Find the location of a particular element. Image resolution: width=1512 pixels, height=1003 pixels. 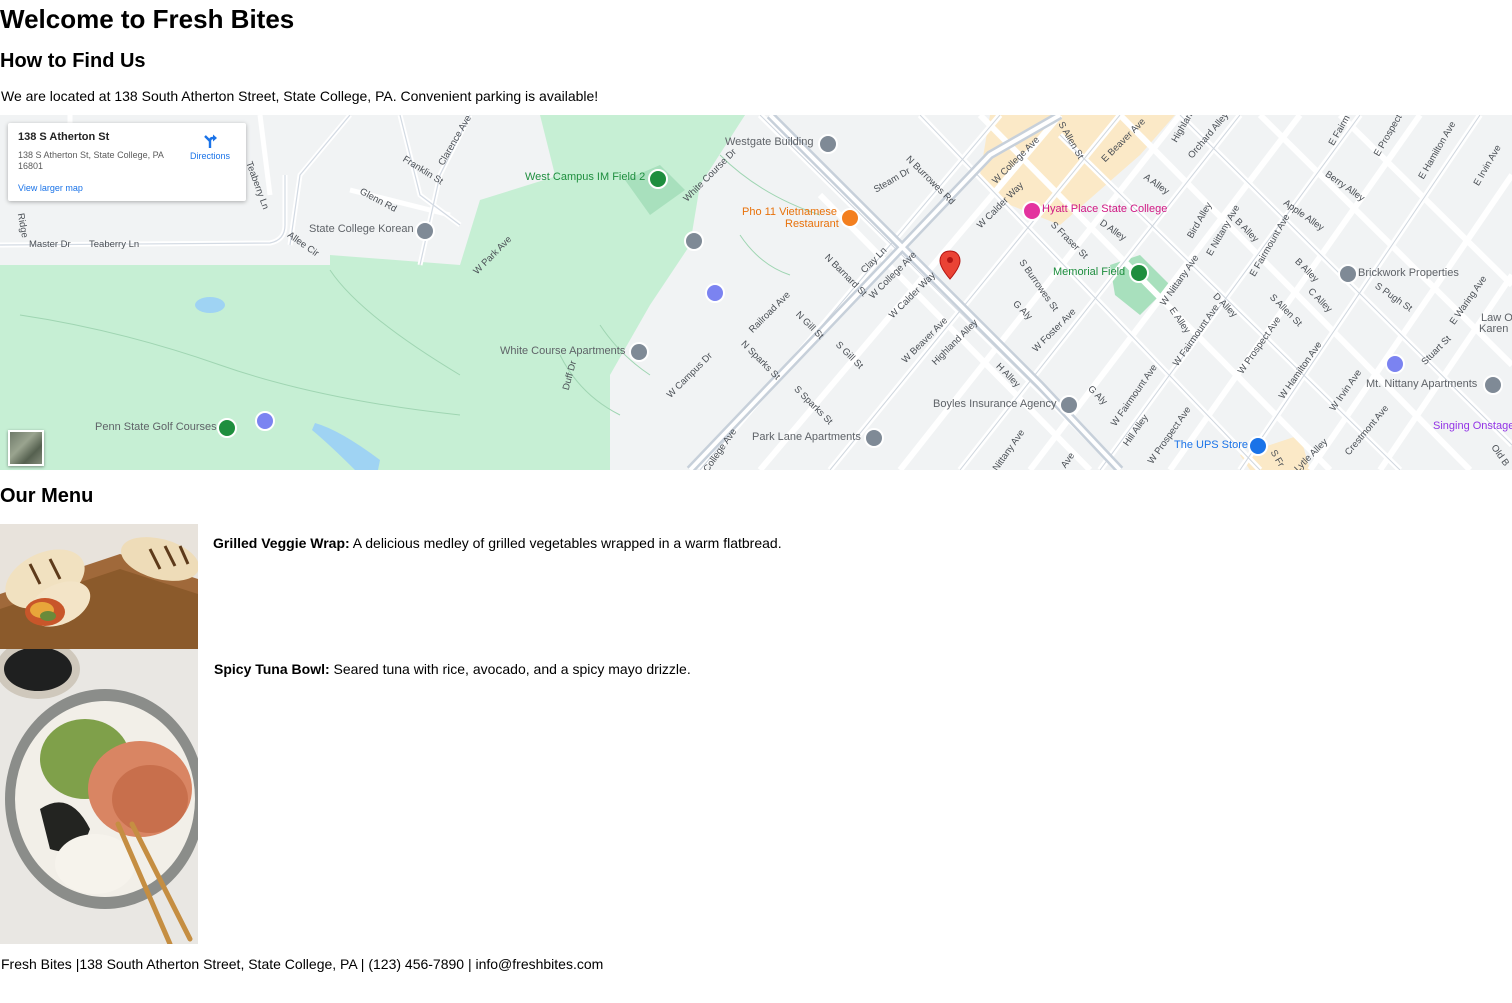

menu-item-name: Spicy Tuna Bowl: is located at coordinates (272, 669).